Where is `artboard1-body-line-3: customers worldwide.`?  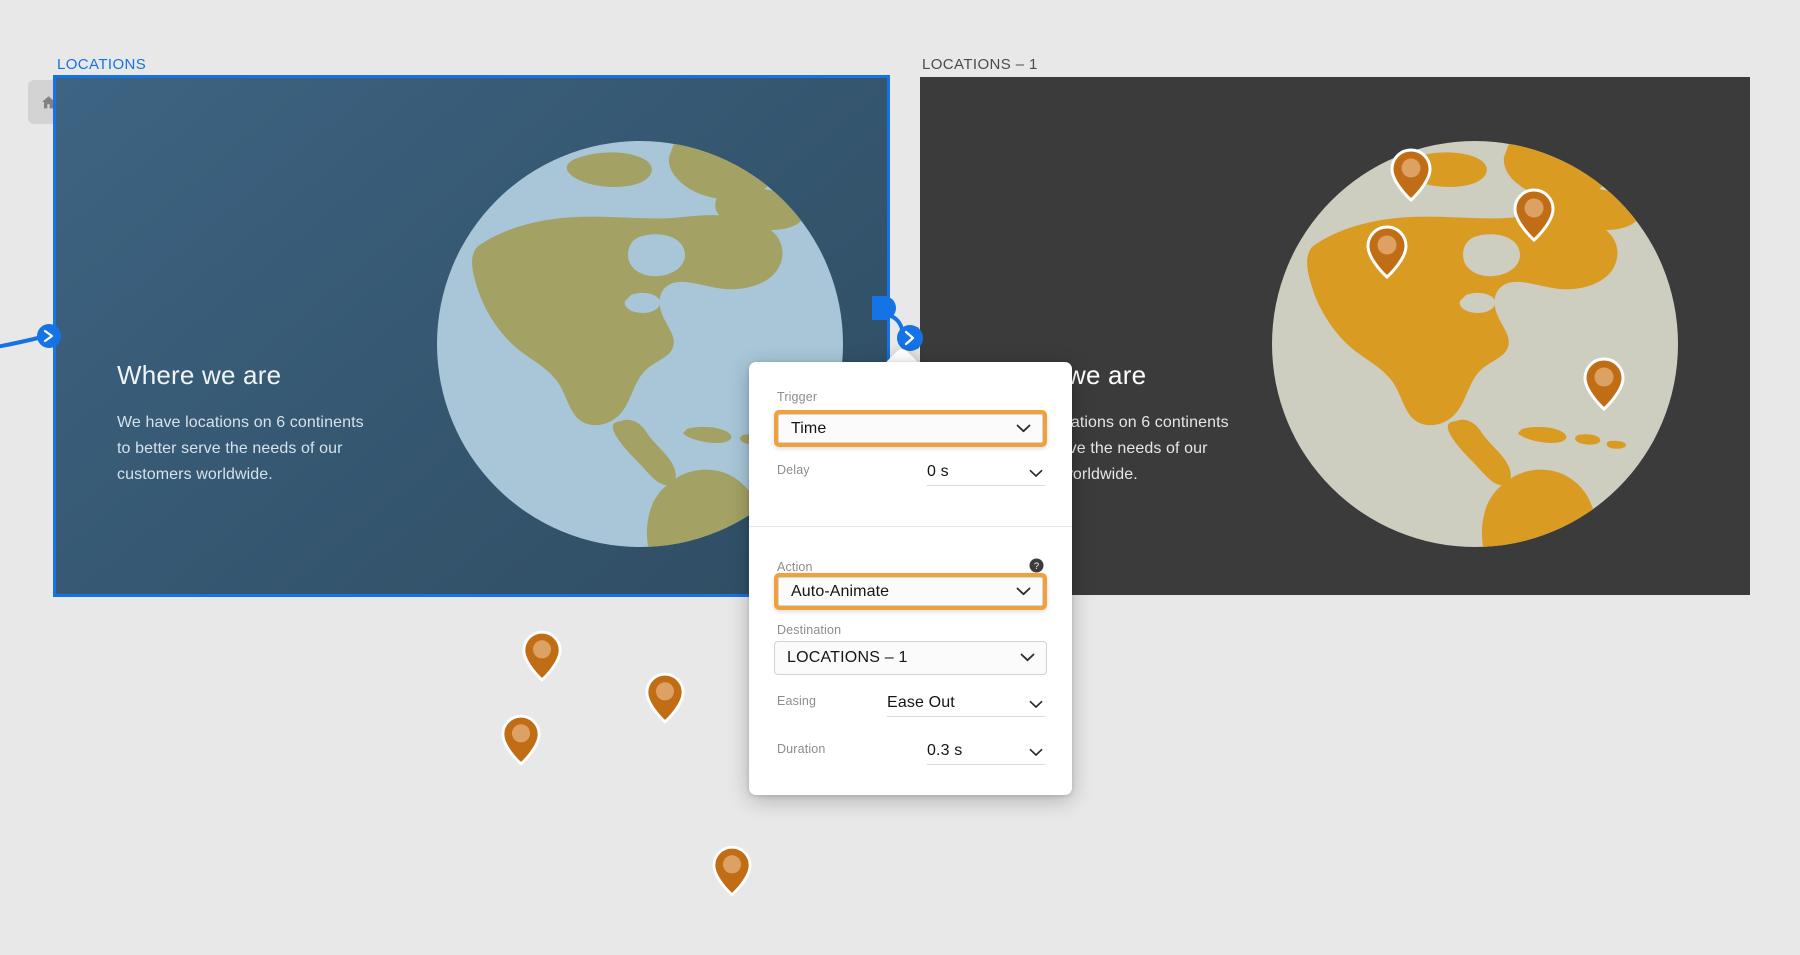
artboard1-body-line-3: customers worldwide. is located at coordinates (195, 474).